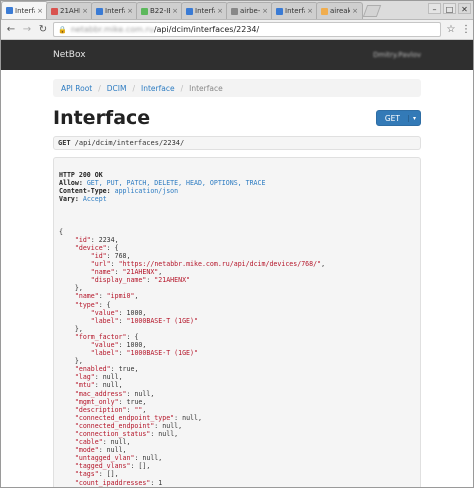  I want to click on lock-icon: 🔒, so click(62, 29).